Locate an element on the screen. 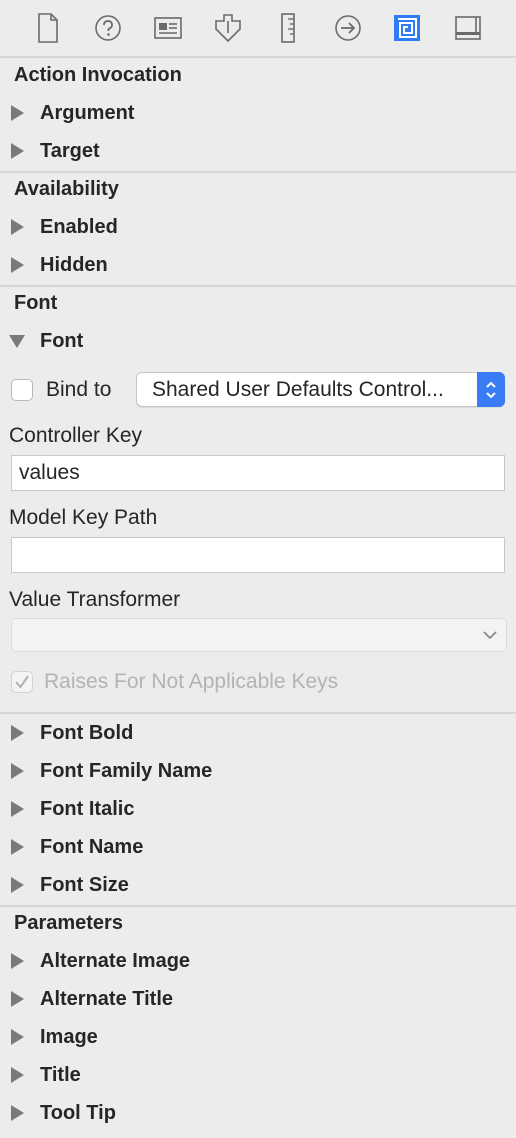 Image resolution: width=516 pixels, height=1138 pixels. controller-key-field is located at coordinates (258, 473).